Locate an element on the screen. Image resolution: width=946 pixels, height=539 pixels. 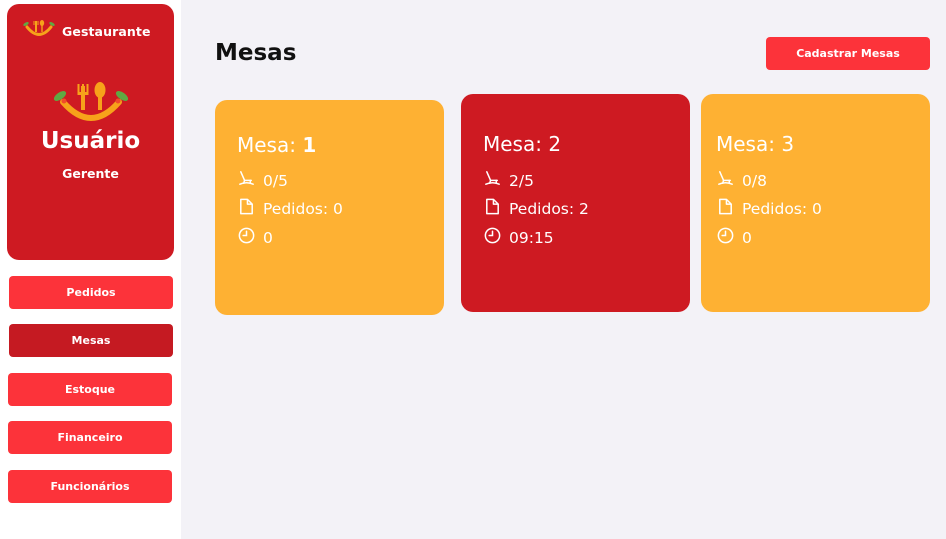
orders-row: Pedidos: 2 is located at coordinates (536, 208).